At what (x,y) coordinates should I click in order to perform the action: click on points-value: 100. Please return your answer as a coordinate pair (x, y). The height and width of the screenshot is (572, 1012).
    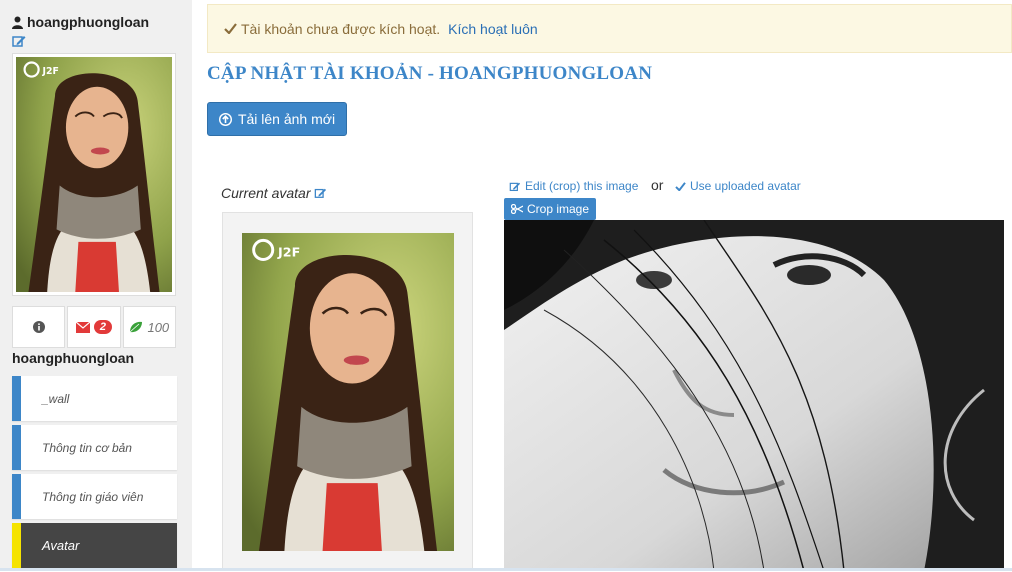
    Looking at the image, I should click on (158, 327).